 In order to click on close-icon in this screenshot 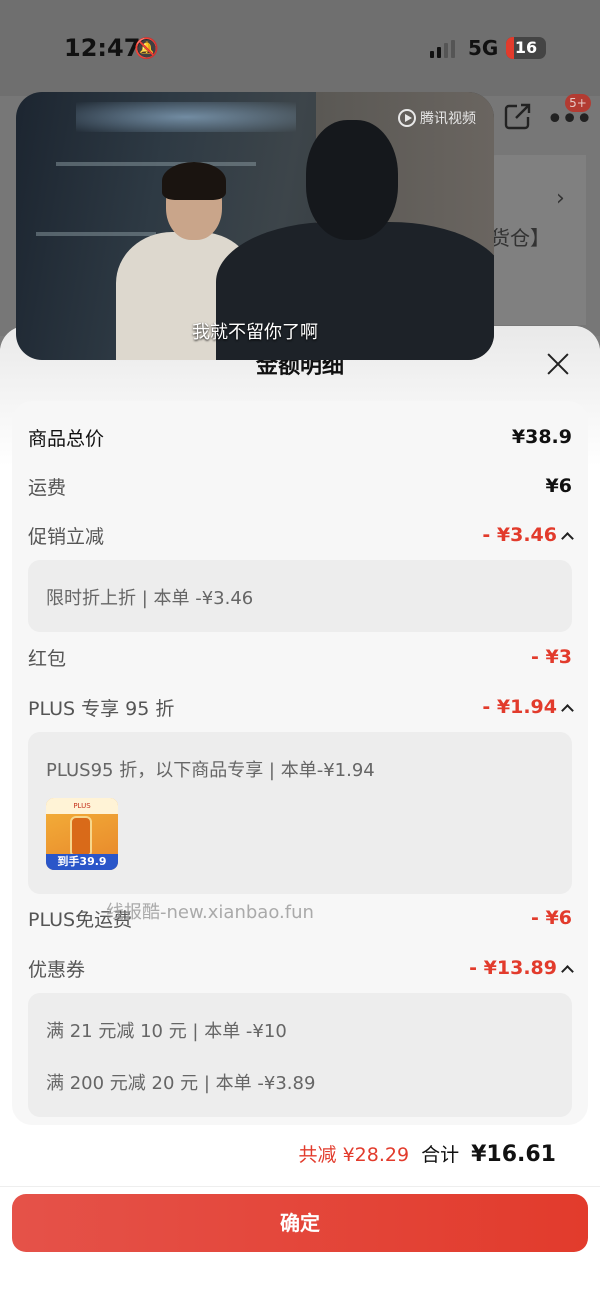, I will do `click(558, 364)`.